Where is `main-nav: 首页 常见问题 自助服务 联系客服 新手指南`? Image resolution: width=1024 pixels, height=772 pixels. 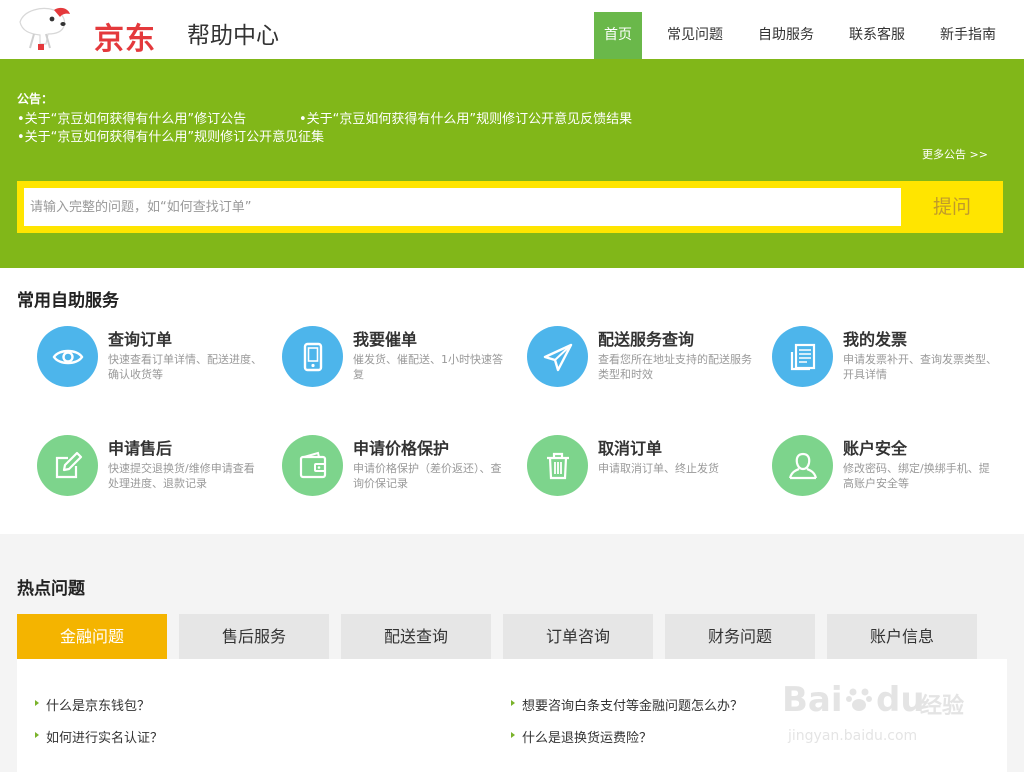 main-nav: 首页 常见问题 自助服务 联系客服 新手指南 is located at coordinates (809, 35).